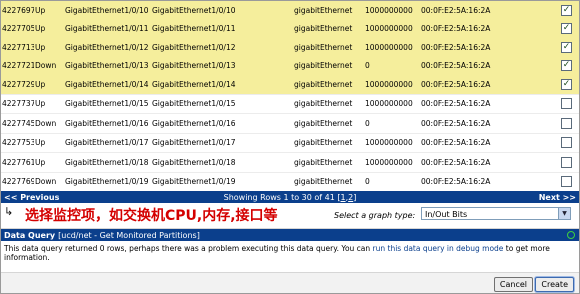 The width and height of the screenshot is (580, 294). Describe the element at coordinates (222, 181) in the screenshot. I see `row-description: GigabitEthernet1/0/19` at that location.